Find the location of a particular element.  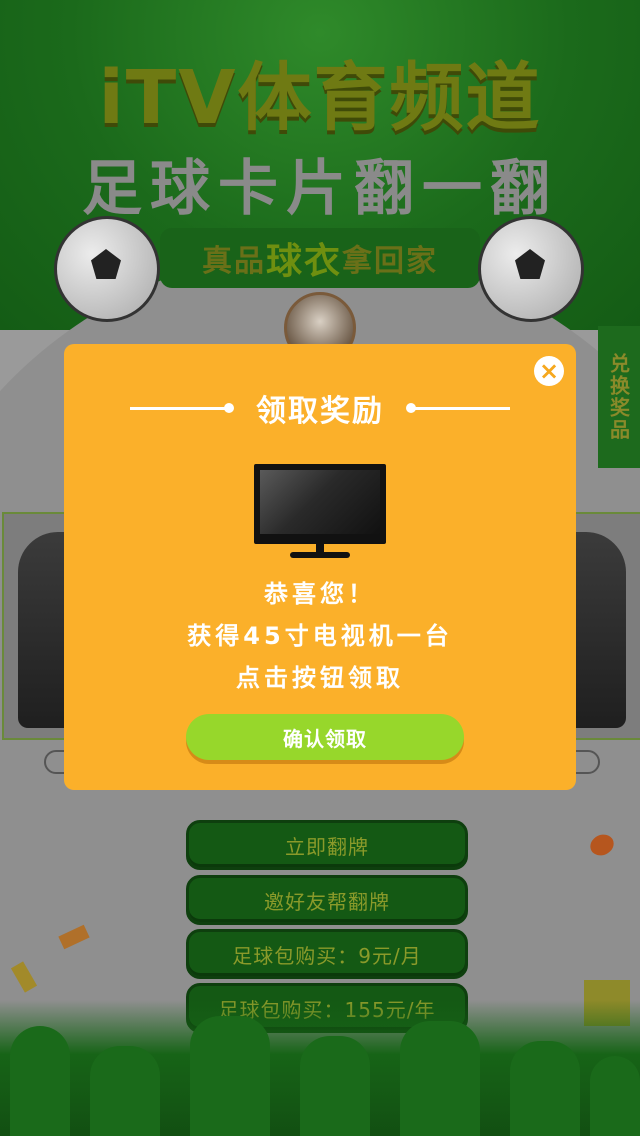

tv-icon is located at coordinates (320, 512).